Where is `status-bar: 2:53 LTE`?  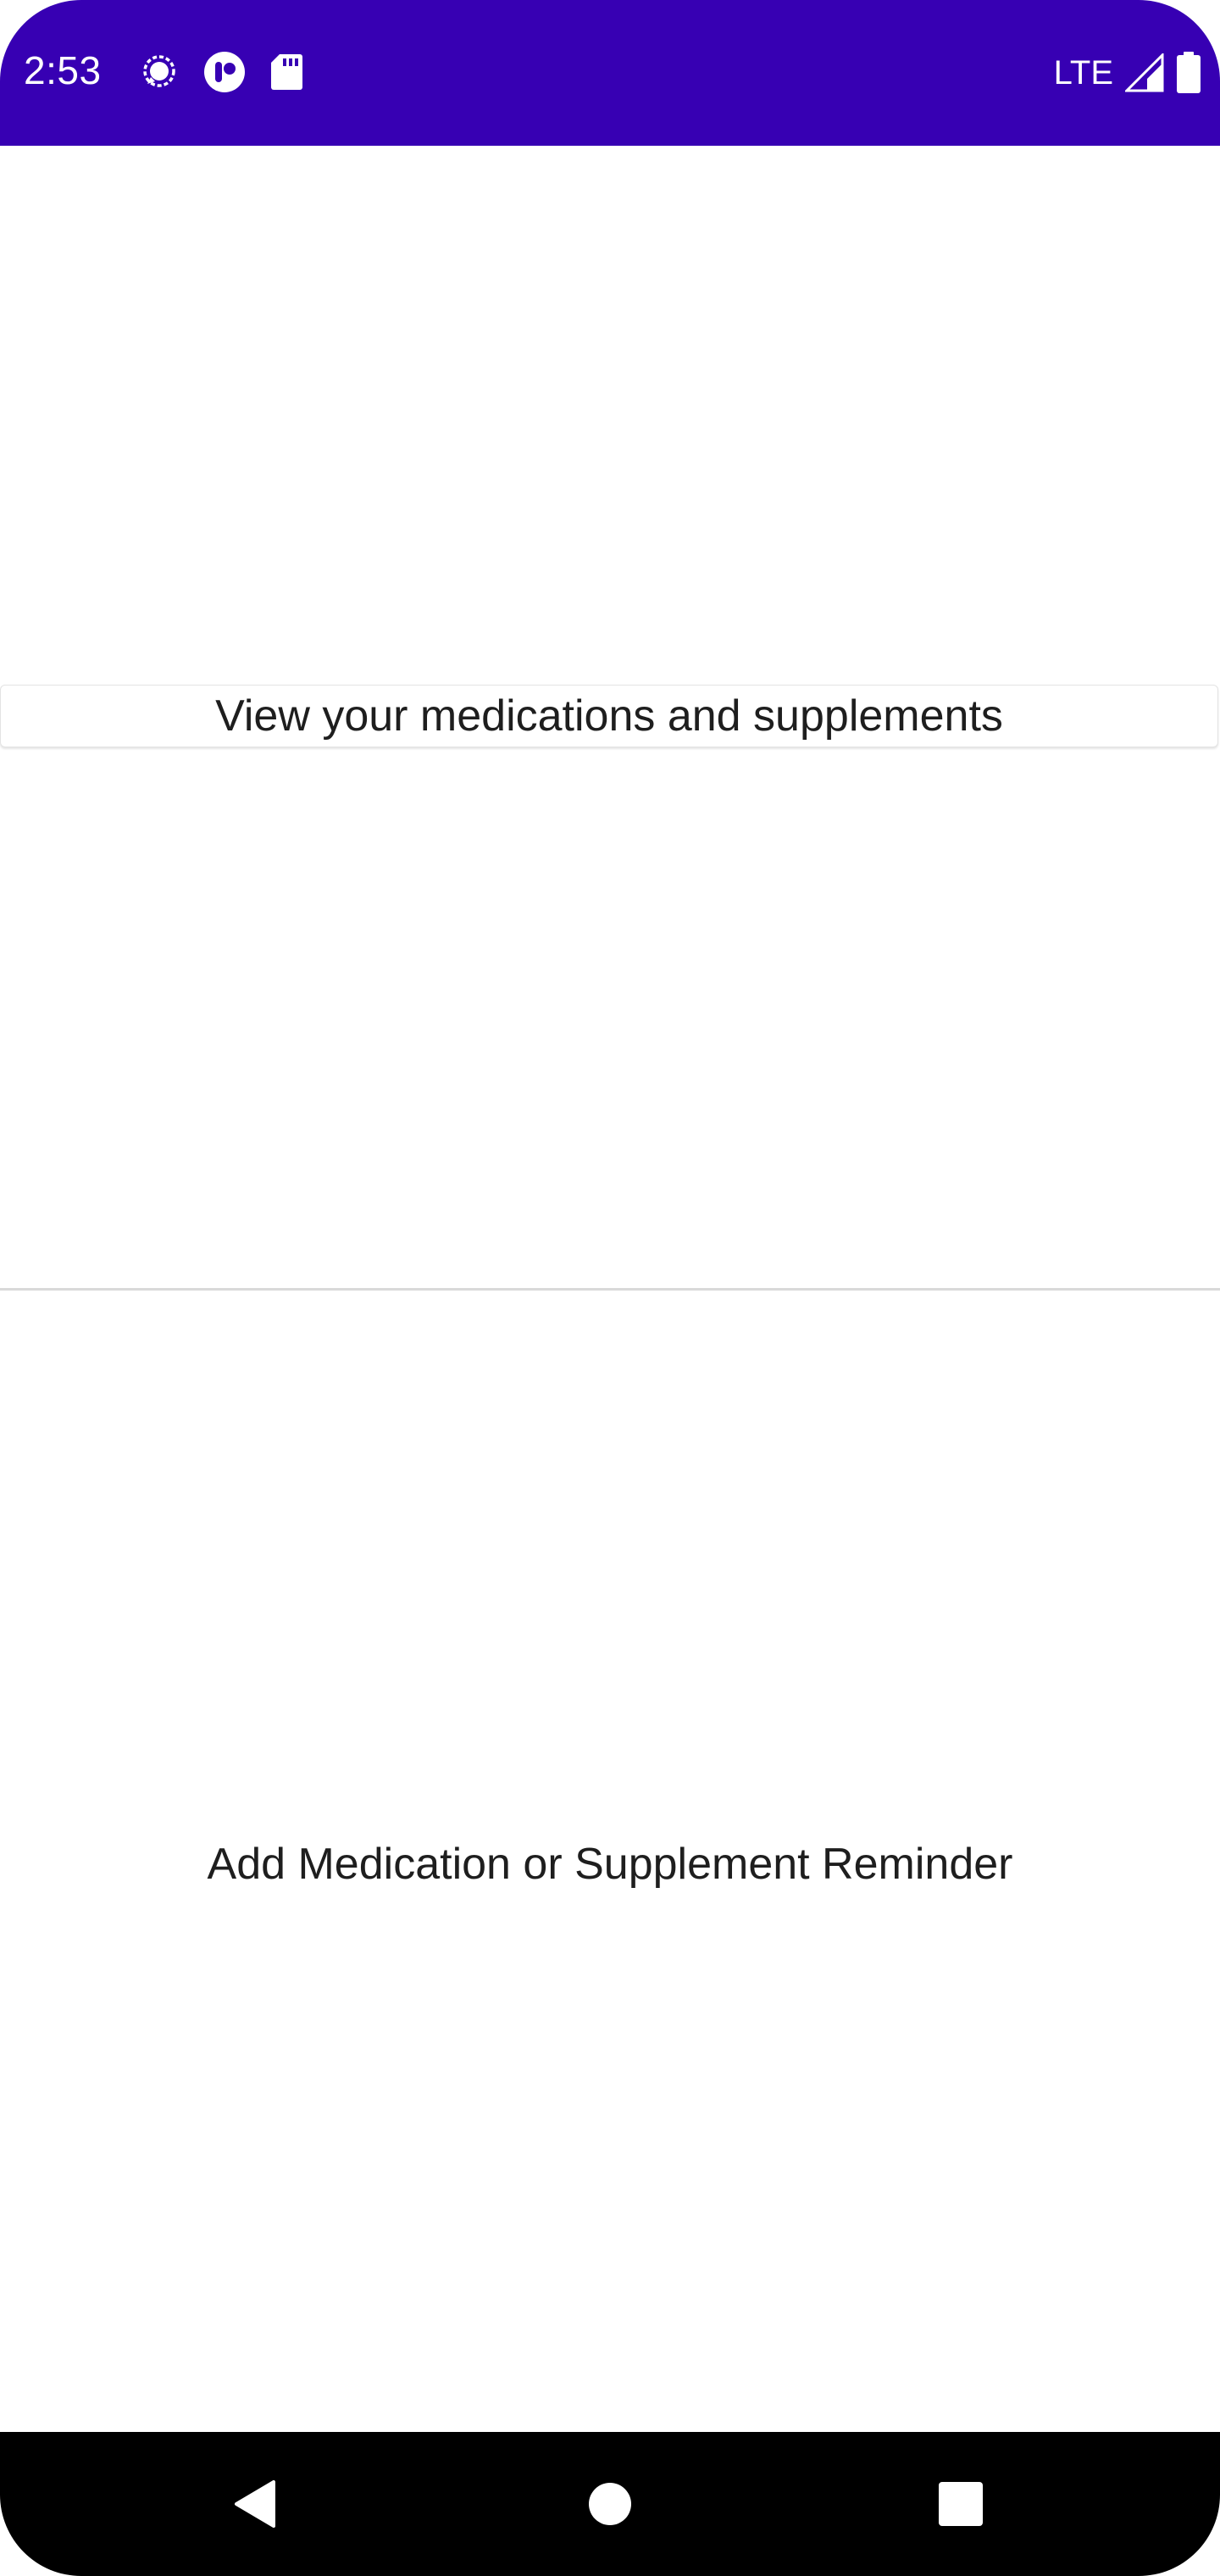 status-bar: 2:53 LTE is located at coordinates (610, 73).